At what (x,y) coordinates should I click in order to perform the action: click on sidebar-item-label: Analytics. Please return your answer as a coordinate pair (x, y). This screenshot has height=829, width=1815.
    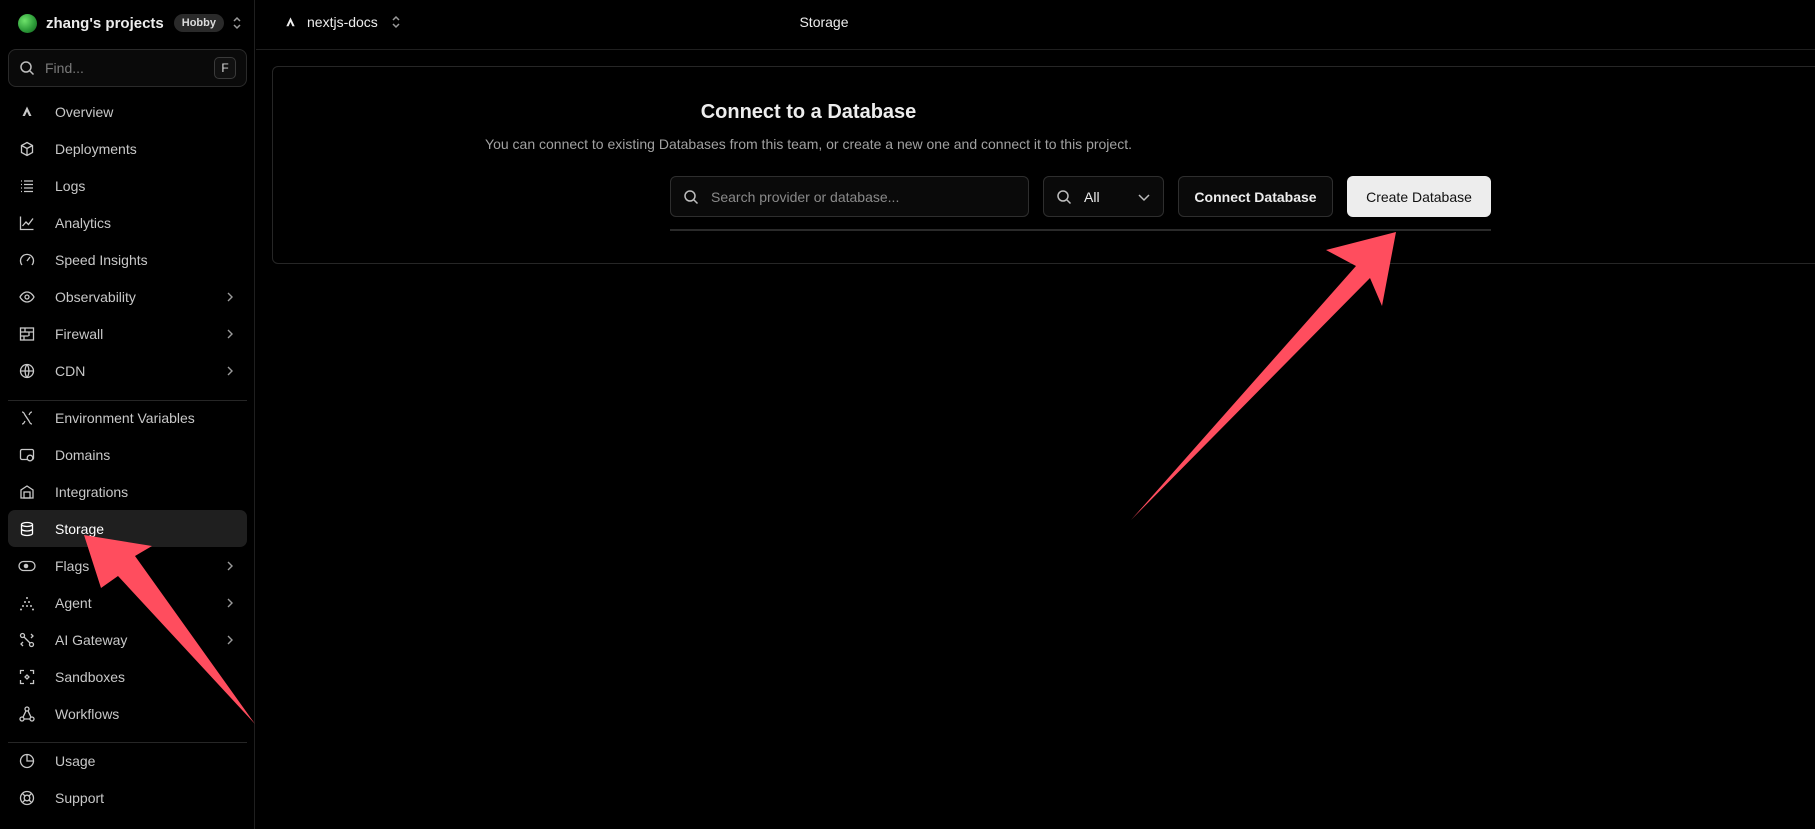
    Looking at the image, I should click on (83, 222).